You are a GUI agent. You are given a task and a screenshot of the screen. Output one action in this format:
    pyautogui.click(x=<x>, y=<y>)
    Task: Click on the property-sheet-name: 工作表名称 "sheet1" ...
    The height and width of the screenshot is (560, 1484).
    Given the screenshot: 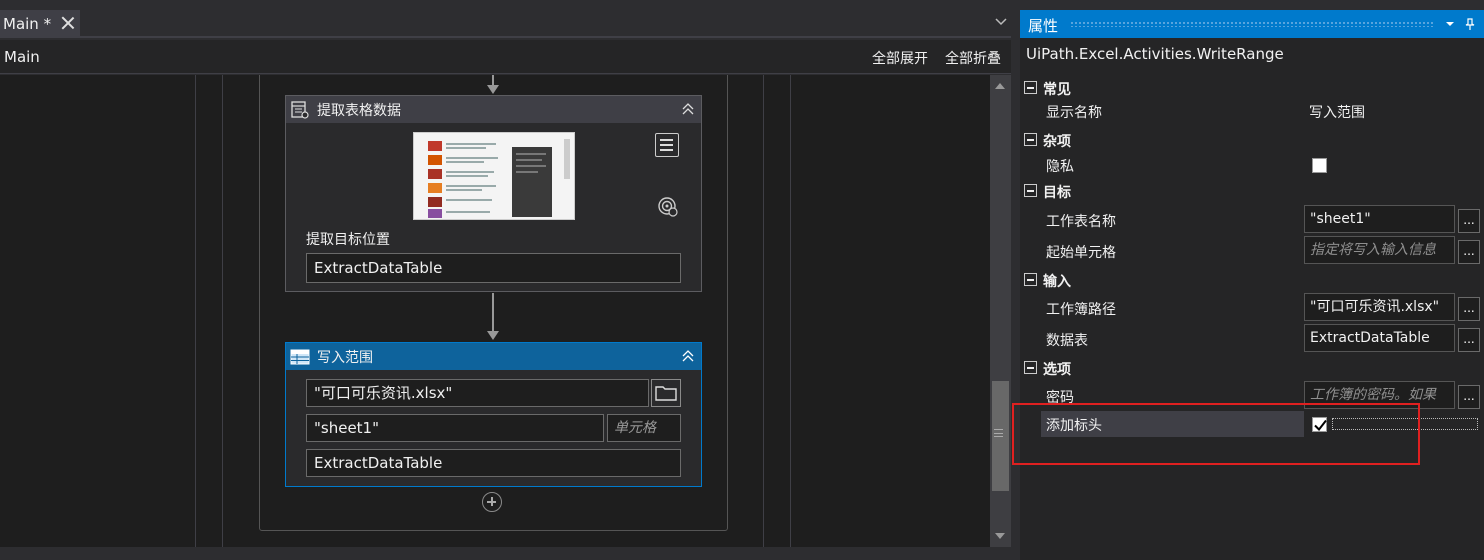 What is the action you would take?
    pyautogui.click(x=1252, y=219)
    